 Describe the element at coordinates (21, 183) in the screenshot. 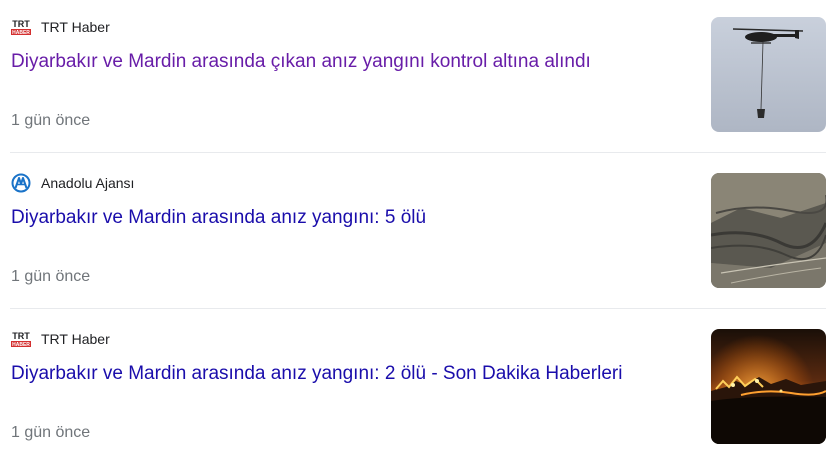

I see `anadolu-ajansi-logo-icon` at that location.